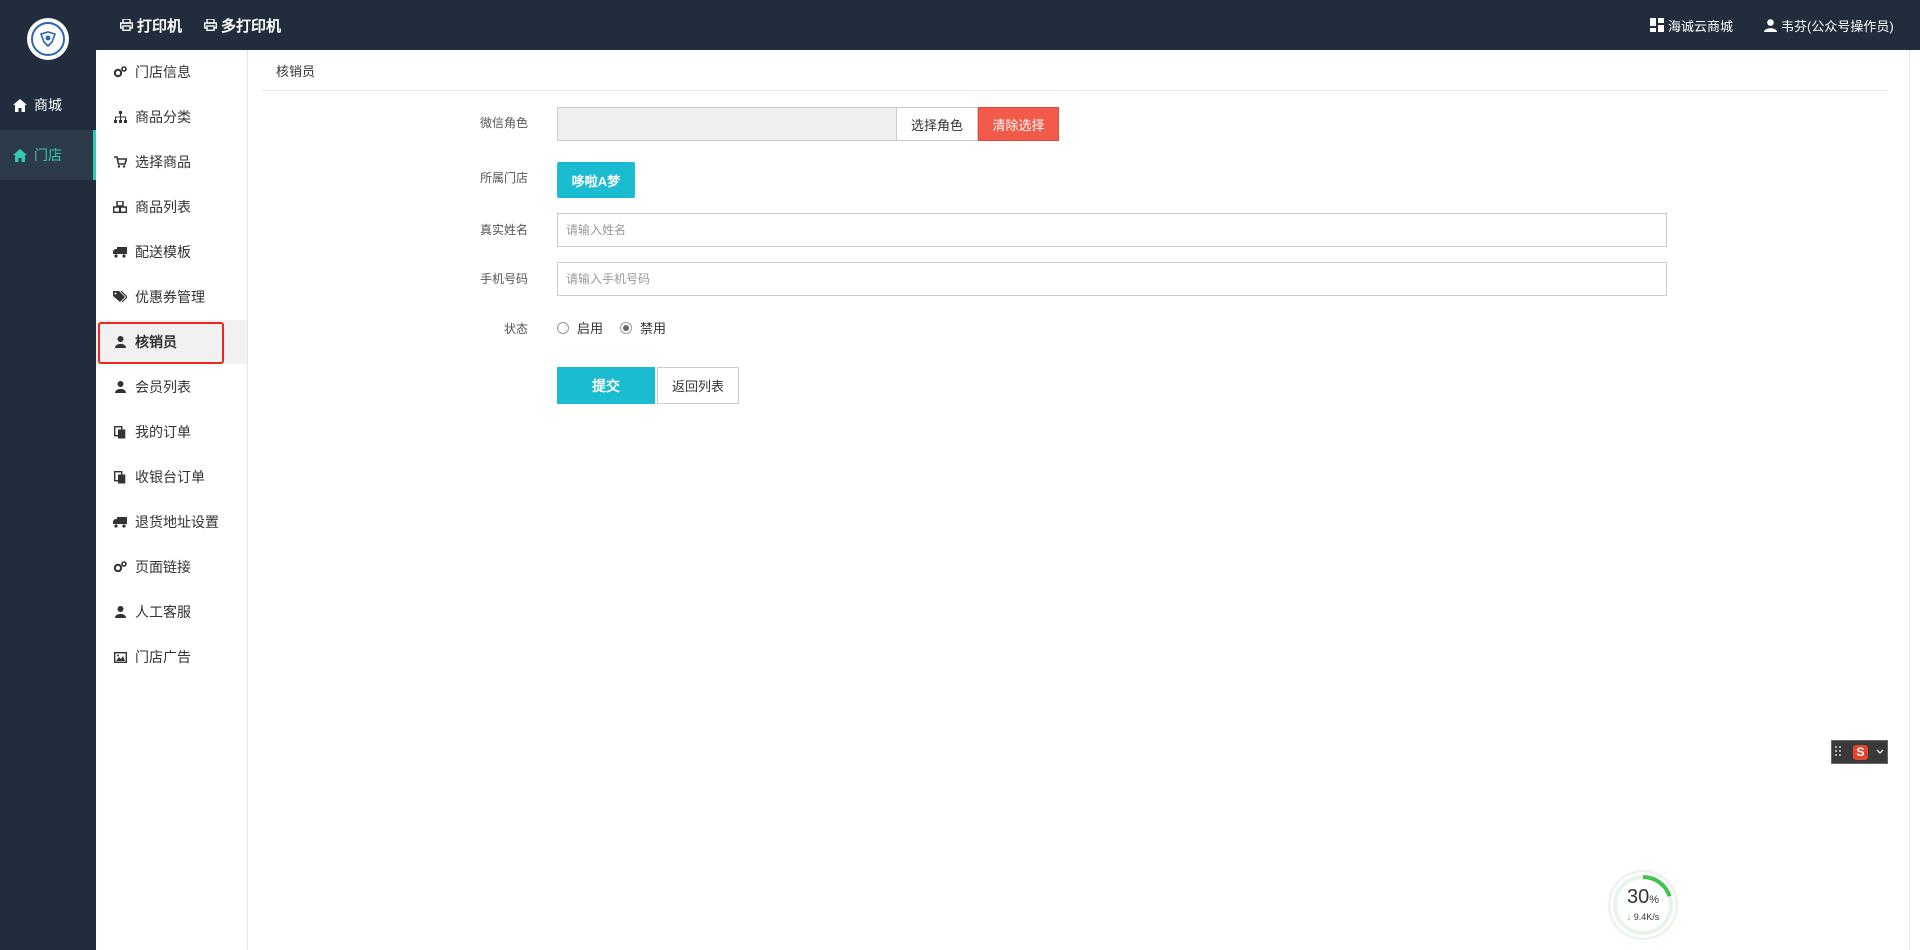 The height and width of the screenshot is (950, 1920). What do you see at coordinates (1643, 897) in the screenshot?
I see `speed-percent: 30%` at bounding box center [1643, 897].